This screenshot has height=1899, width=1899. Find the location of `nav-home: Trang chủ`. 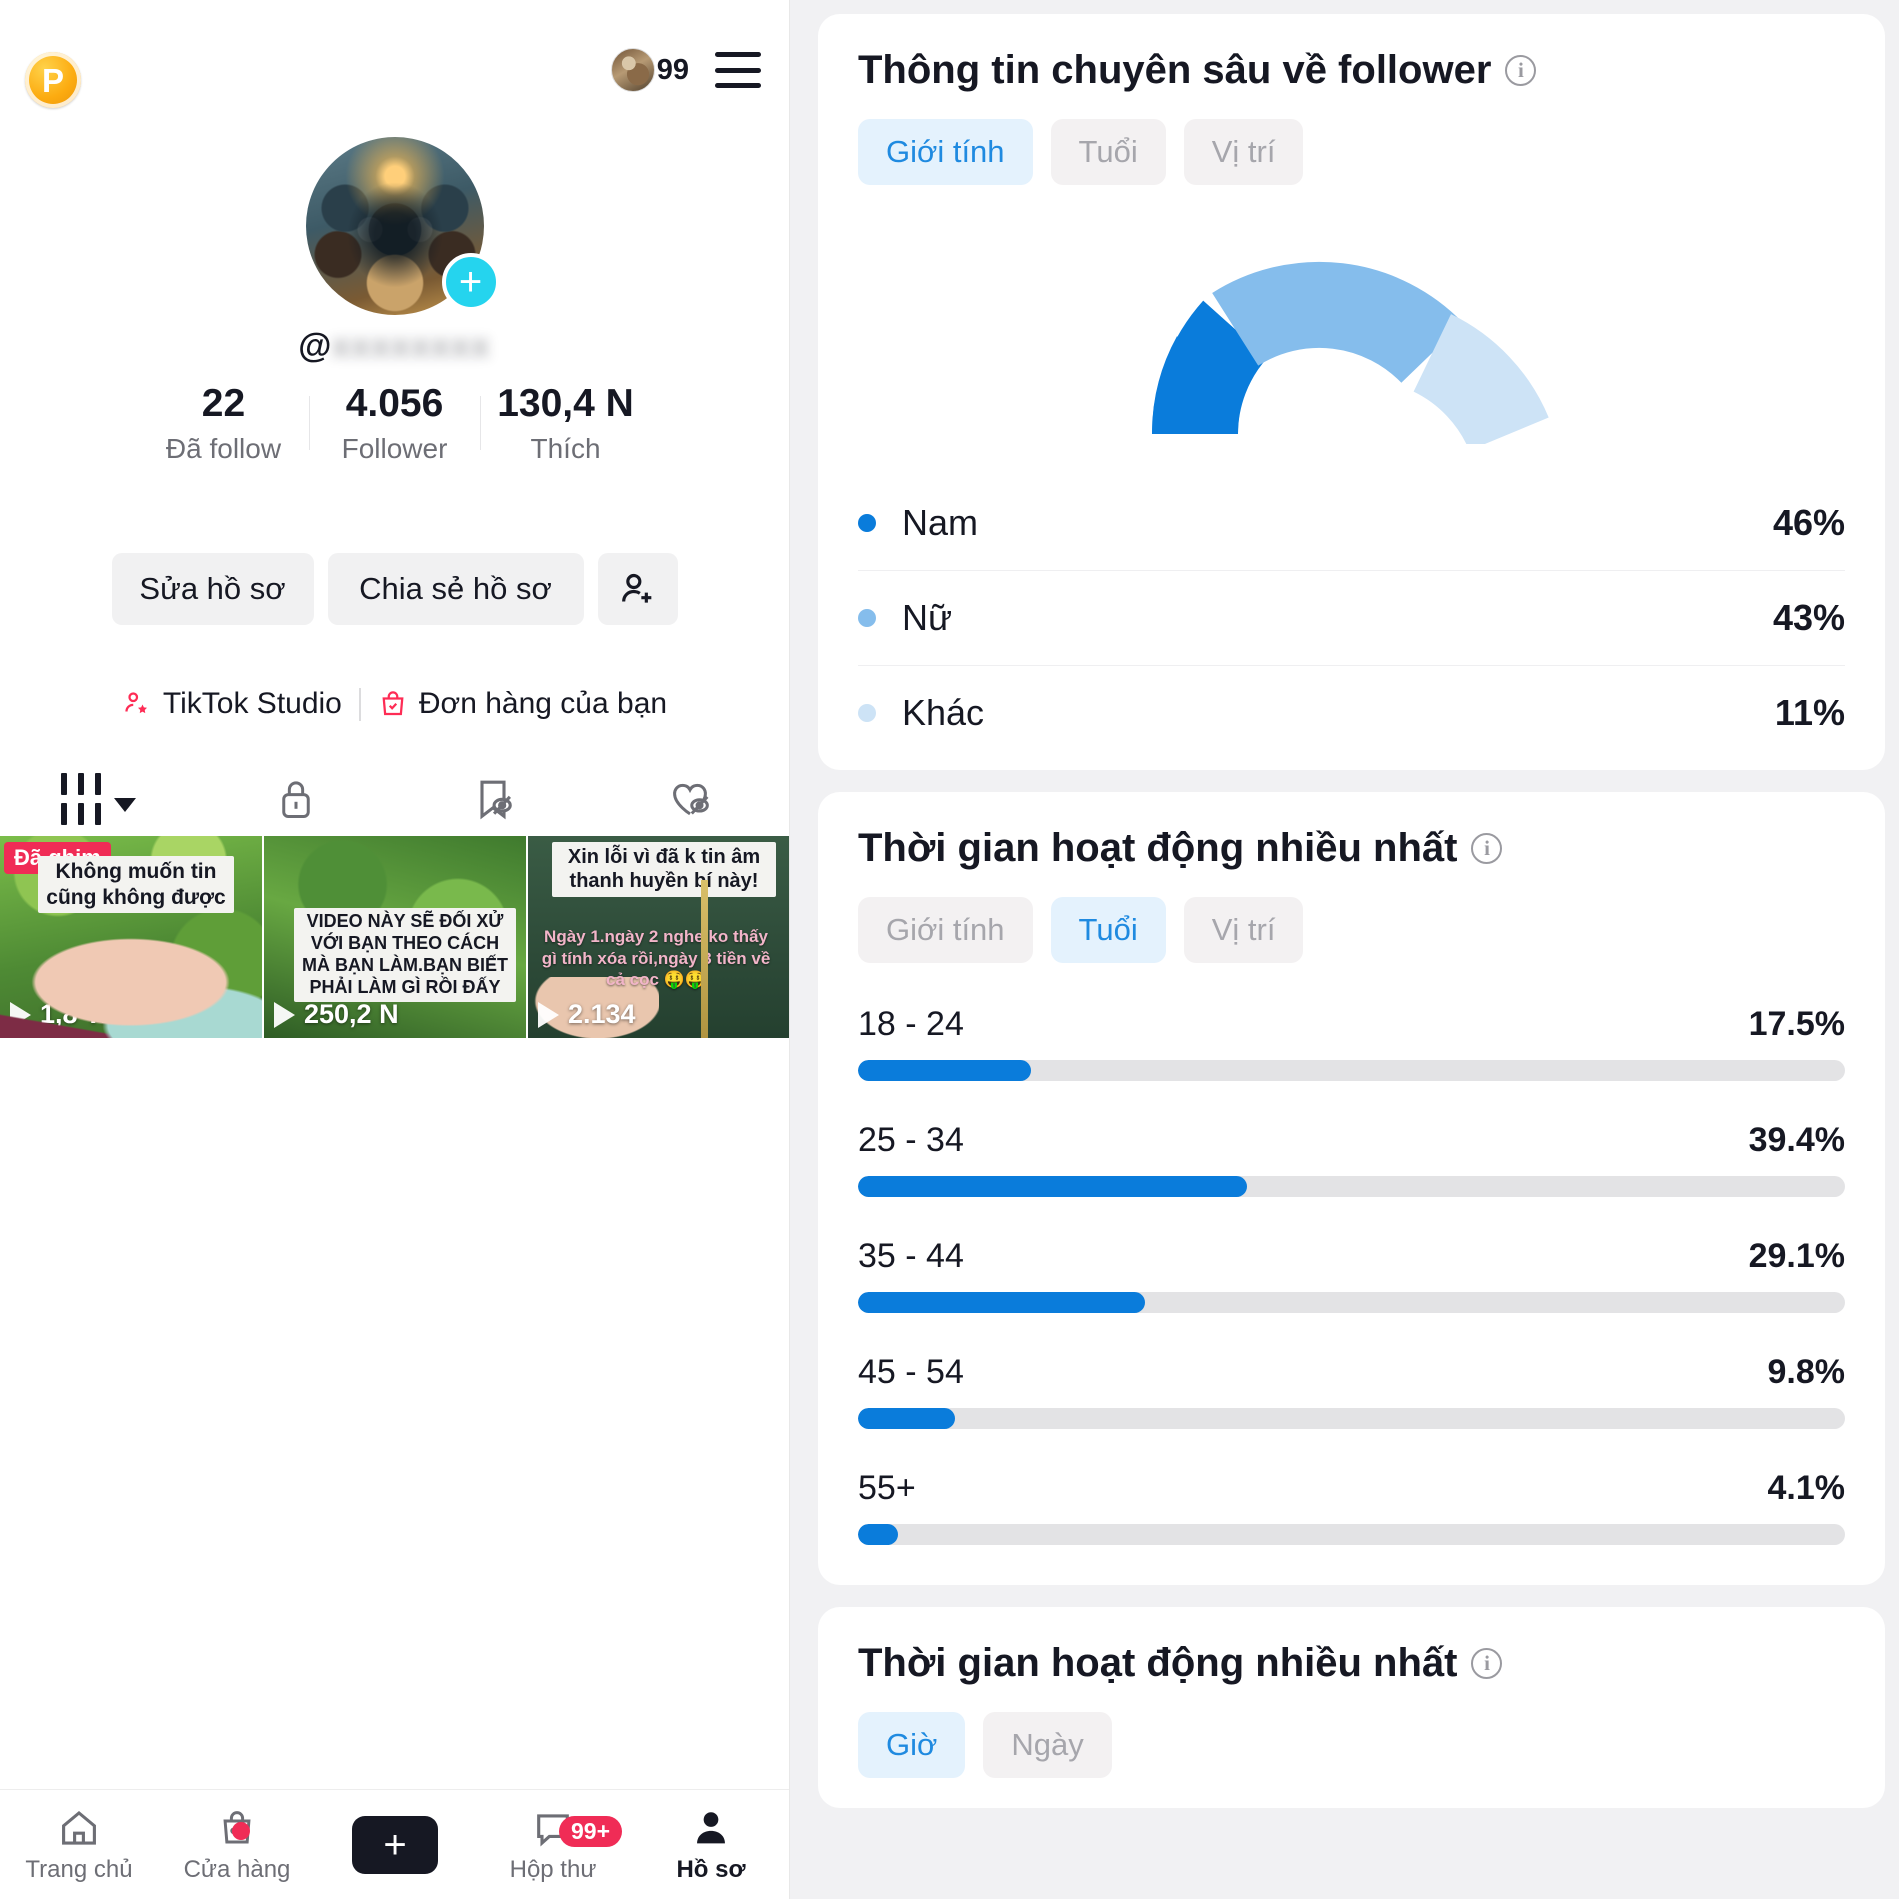

nav-home: Trang chủ is located at coordinates (79, 1845).